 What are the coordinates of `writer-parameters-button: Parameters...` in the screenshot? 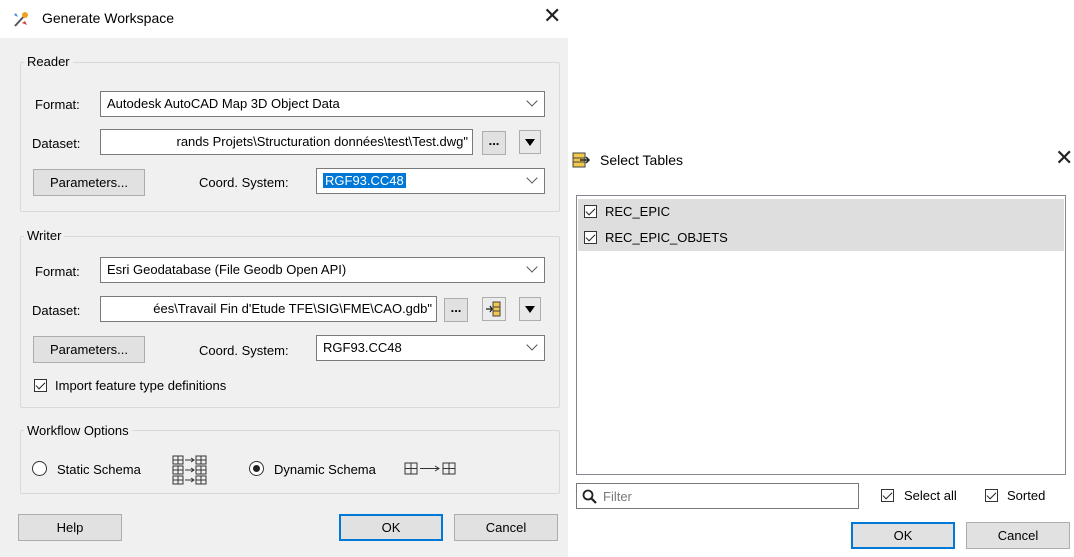 It's located at (89, 349).